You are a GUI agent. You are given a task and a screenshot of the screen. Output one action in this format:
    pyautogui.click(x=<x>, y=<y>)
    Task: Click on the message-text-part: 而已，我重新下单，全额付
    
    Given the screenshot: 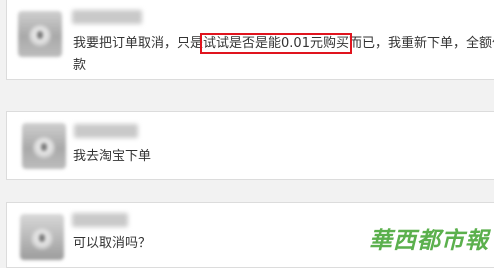 What is the action you would take?
    pyautogui.click(x=421, y=43)
    